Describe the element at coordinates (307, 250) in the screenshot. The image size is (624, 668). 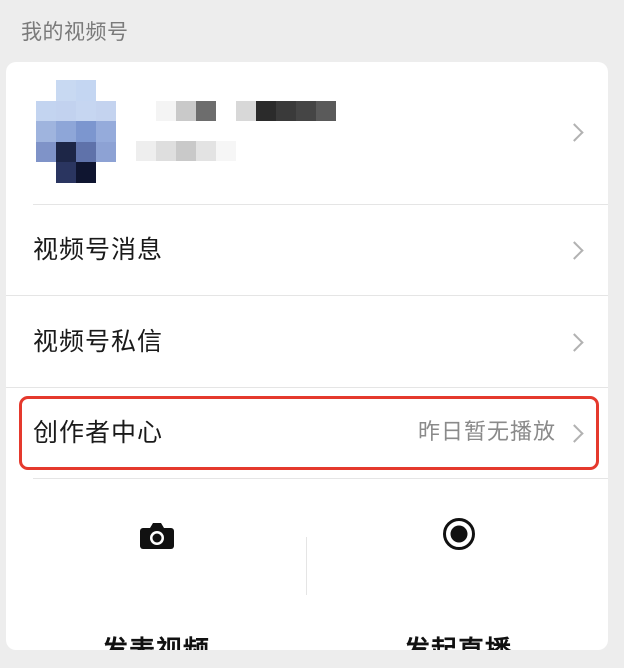
I see `menu-item-messages: 视频号消息` at that location.